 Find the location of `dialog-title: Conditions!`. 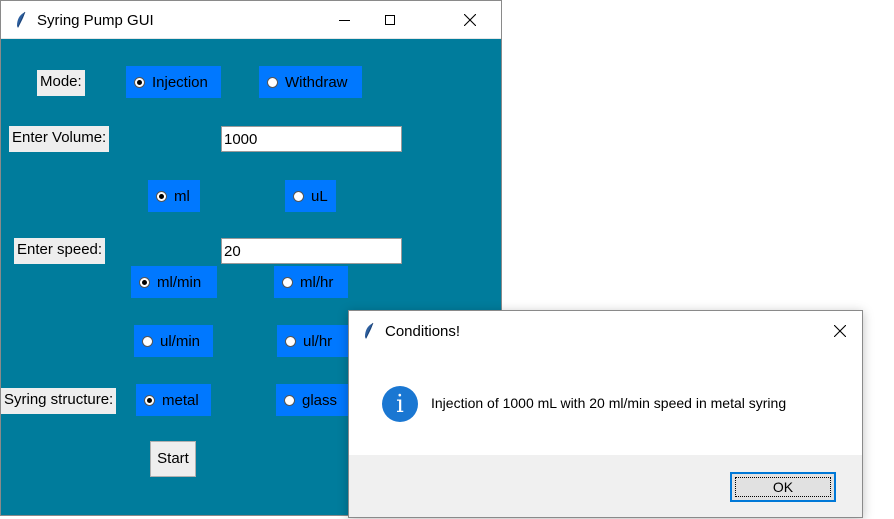

dialog-title: Conditions! is located at coordinates (423, 331).